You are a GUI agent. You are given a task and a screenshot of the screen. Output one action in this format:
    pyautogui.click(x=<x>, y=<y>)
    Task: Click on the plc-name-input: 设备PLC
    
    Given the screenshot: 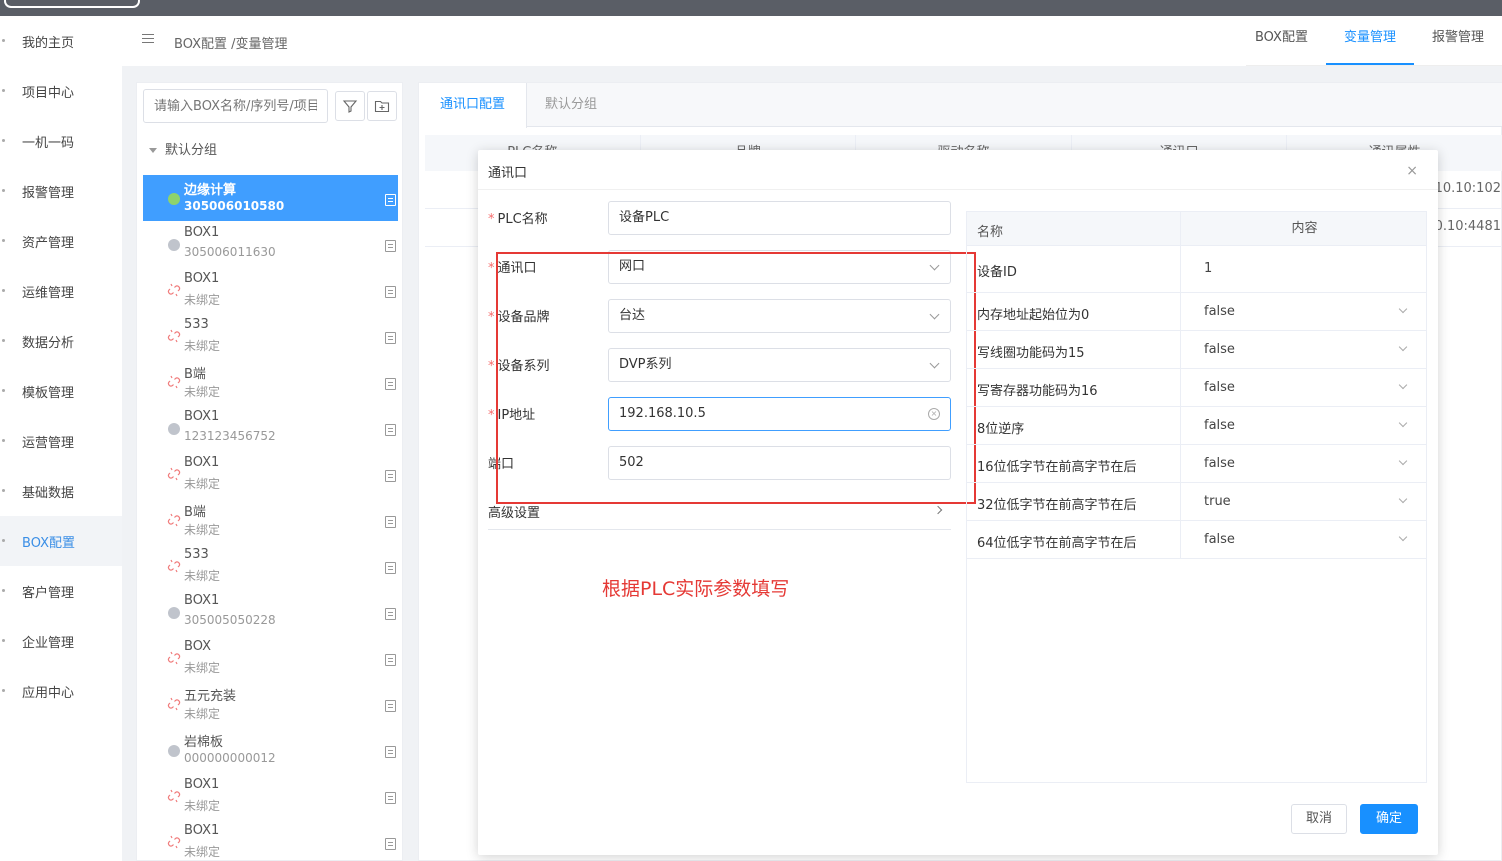 What is the action you would take?
    pyautogui.click(x=779, y=218)
    